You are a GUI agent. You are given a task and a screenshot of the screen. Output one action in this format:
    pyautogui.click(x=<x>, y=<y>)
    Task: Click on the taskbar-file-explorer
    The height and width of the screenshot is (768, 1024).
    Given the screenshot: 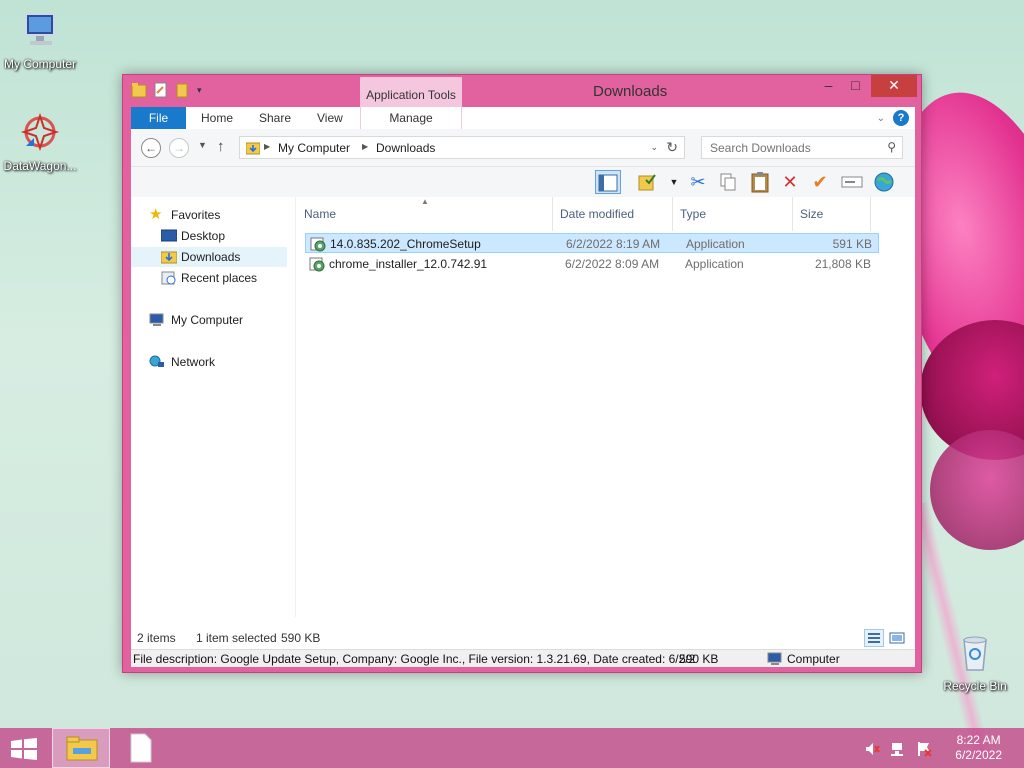 What is the action you would take?
    pyautogui.click(x=81, y=748)
    